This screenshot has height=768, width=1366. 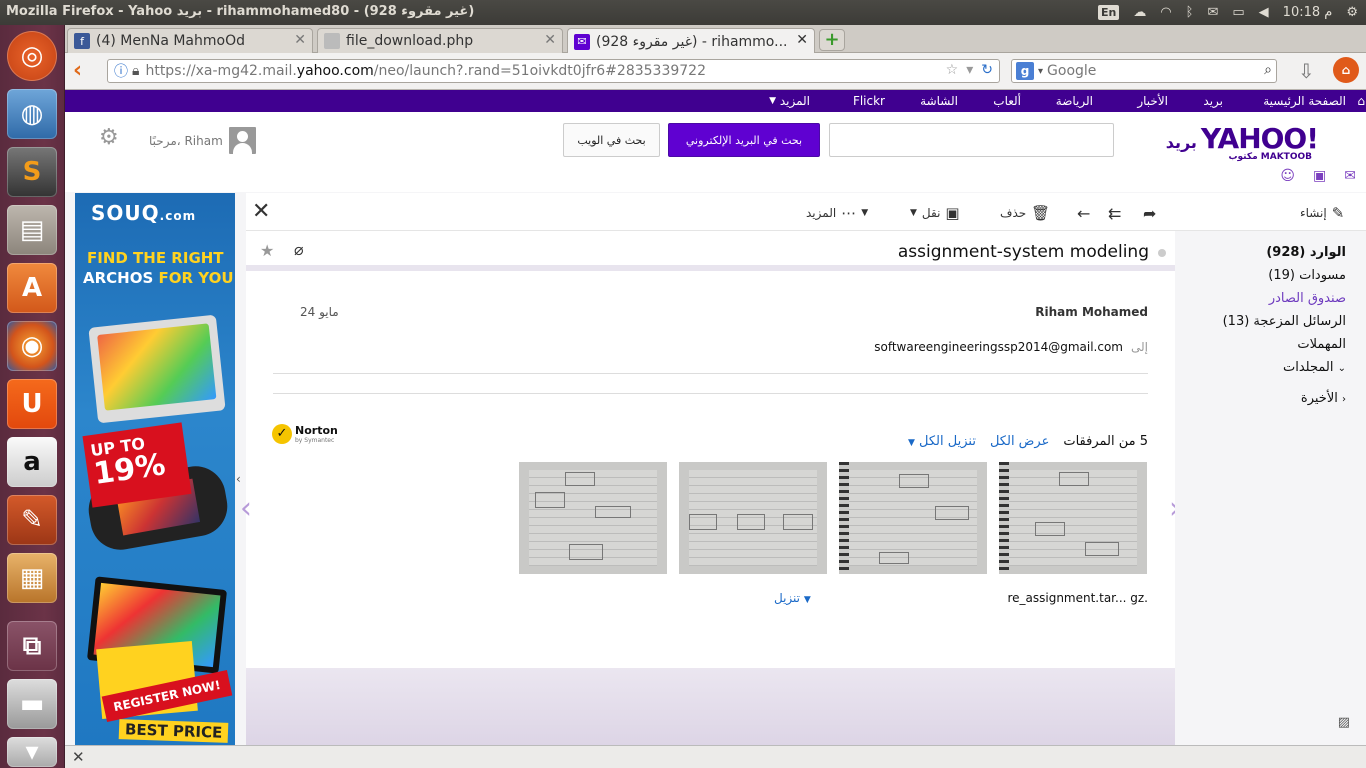 What do you see at coordinates (32, 172) in the screenshot?
I see `sublime-text-icon: S` at bounding box center [32, 172].